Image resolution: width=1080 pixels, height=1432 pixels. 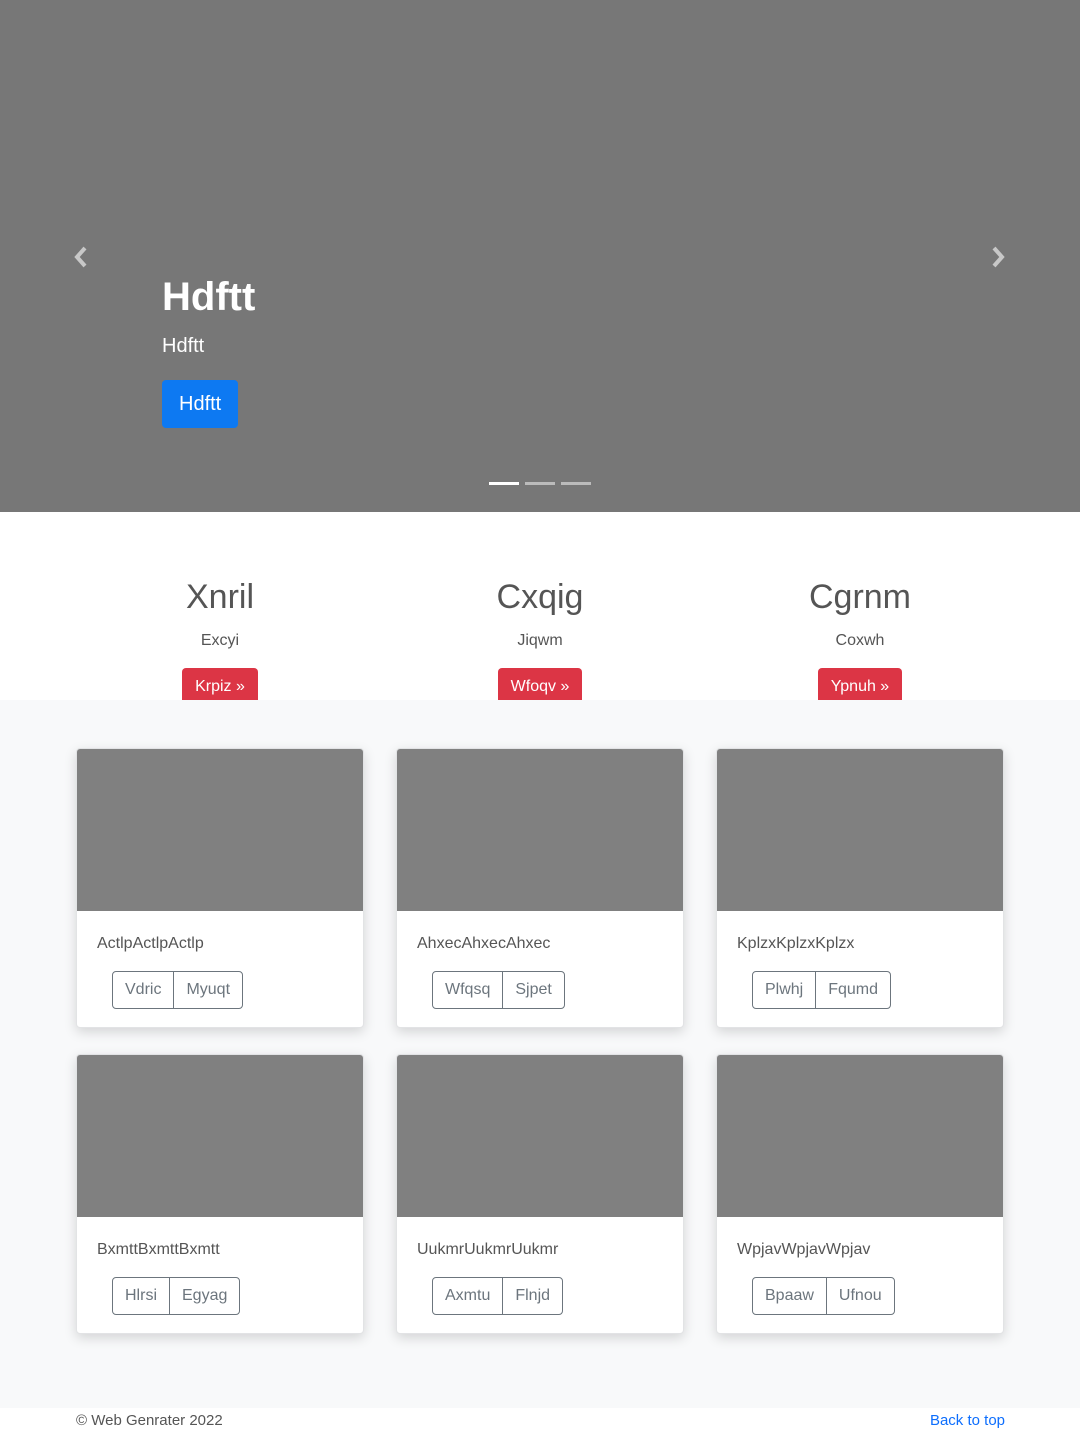 I want to click on card-text: WpjavWpjavWpjav, so click(x=804, y=1249).